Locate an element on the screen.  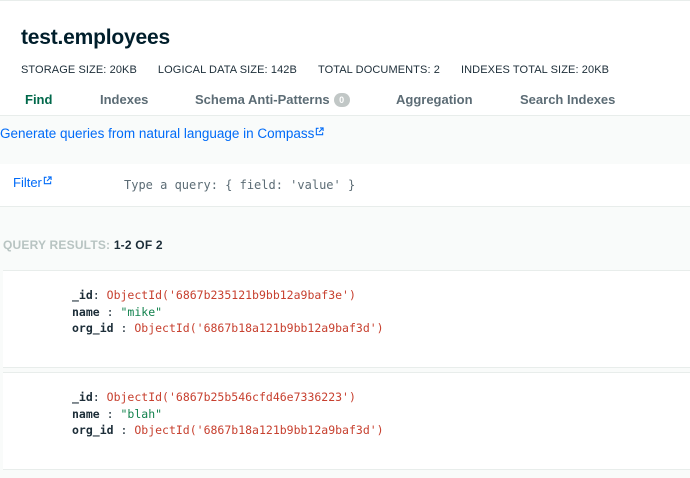
field-value: "mike" is located at coordinates (141, 312).